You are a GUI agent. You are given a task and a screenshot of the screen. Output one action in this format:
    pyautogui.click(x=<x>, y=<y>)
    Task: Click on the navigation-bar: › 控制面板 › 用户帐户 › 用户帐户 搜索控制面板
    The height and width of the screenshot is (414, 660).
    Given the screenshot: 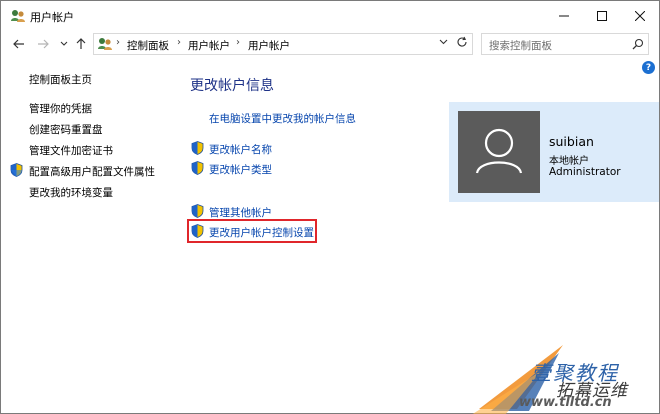 What is the action you would take?
    pyautogui.click(x=330, y=45)
    